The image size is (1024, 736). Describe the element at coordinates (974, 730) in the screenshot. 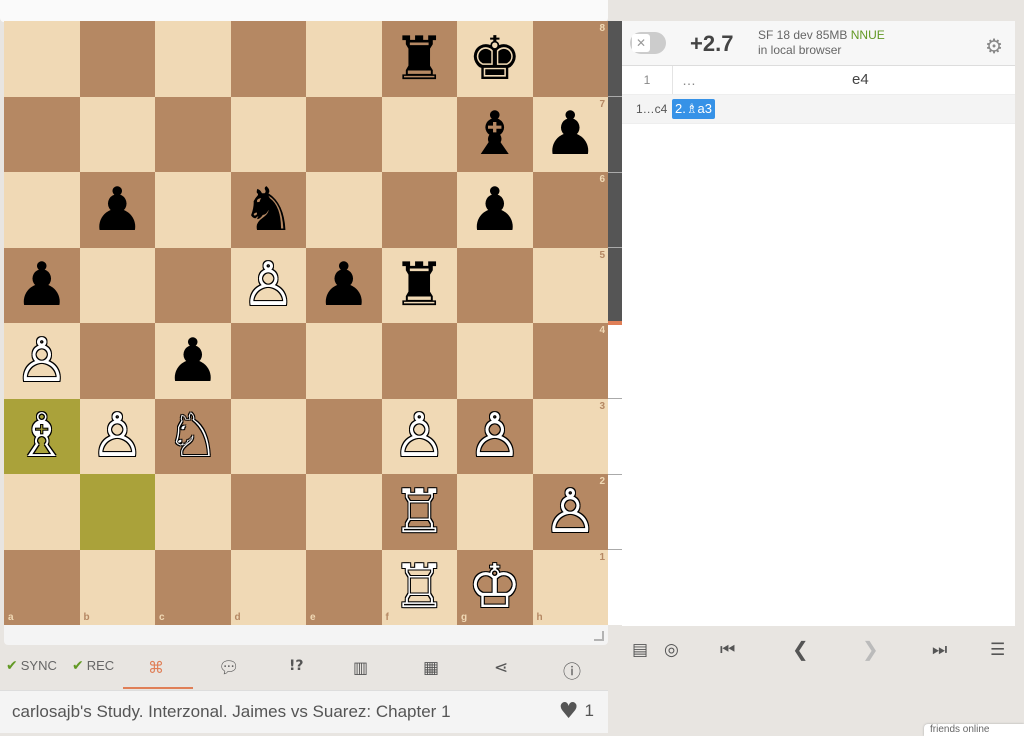

I see `friends-box: friends online` at that location.